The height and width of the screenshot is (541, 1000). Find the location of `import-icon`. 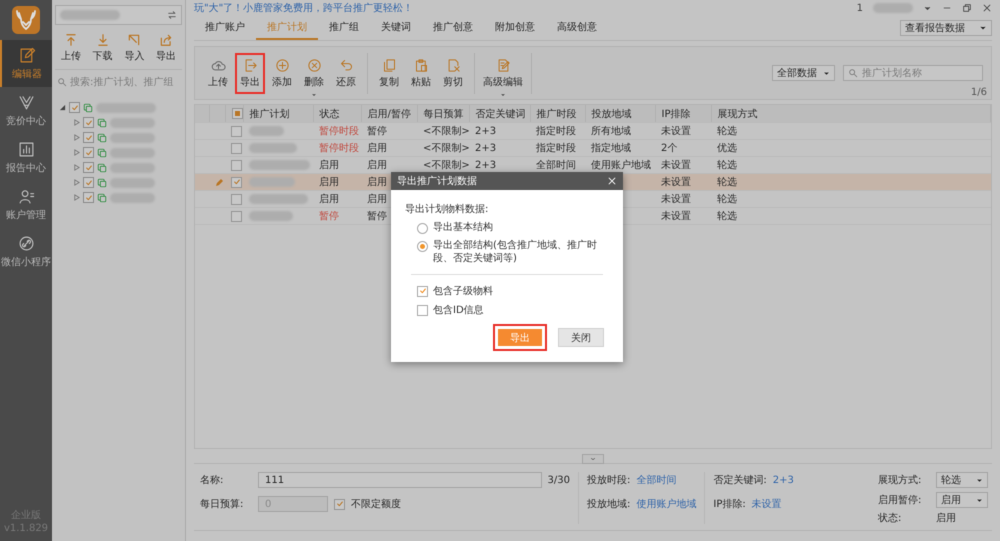

import-icon is located at coordinates (134, 40).